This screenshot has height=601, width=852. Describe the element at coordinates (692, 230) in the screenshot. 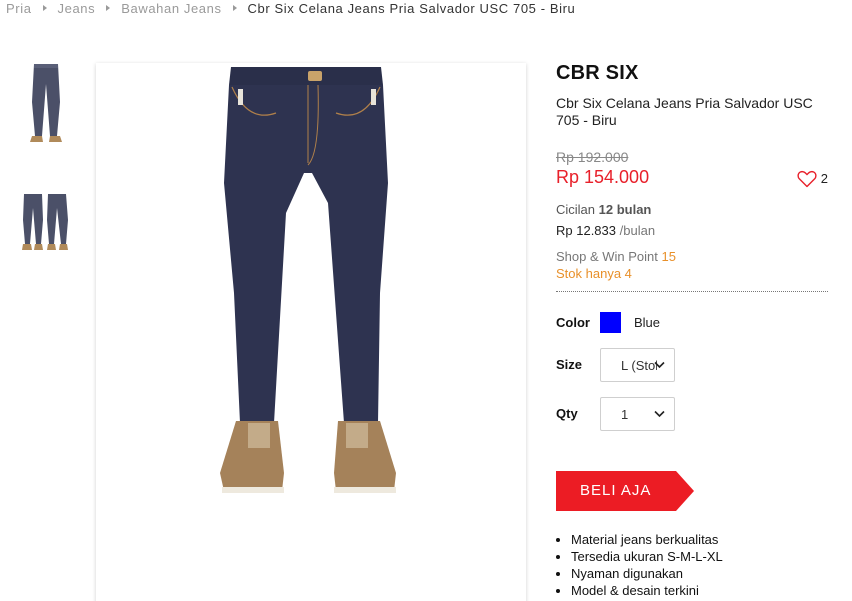

I see `installment-value: Rp 12.833 /bulan` at that location.